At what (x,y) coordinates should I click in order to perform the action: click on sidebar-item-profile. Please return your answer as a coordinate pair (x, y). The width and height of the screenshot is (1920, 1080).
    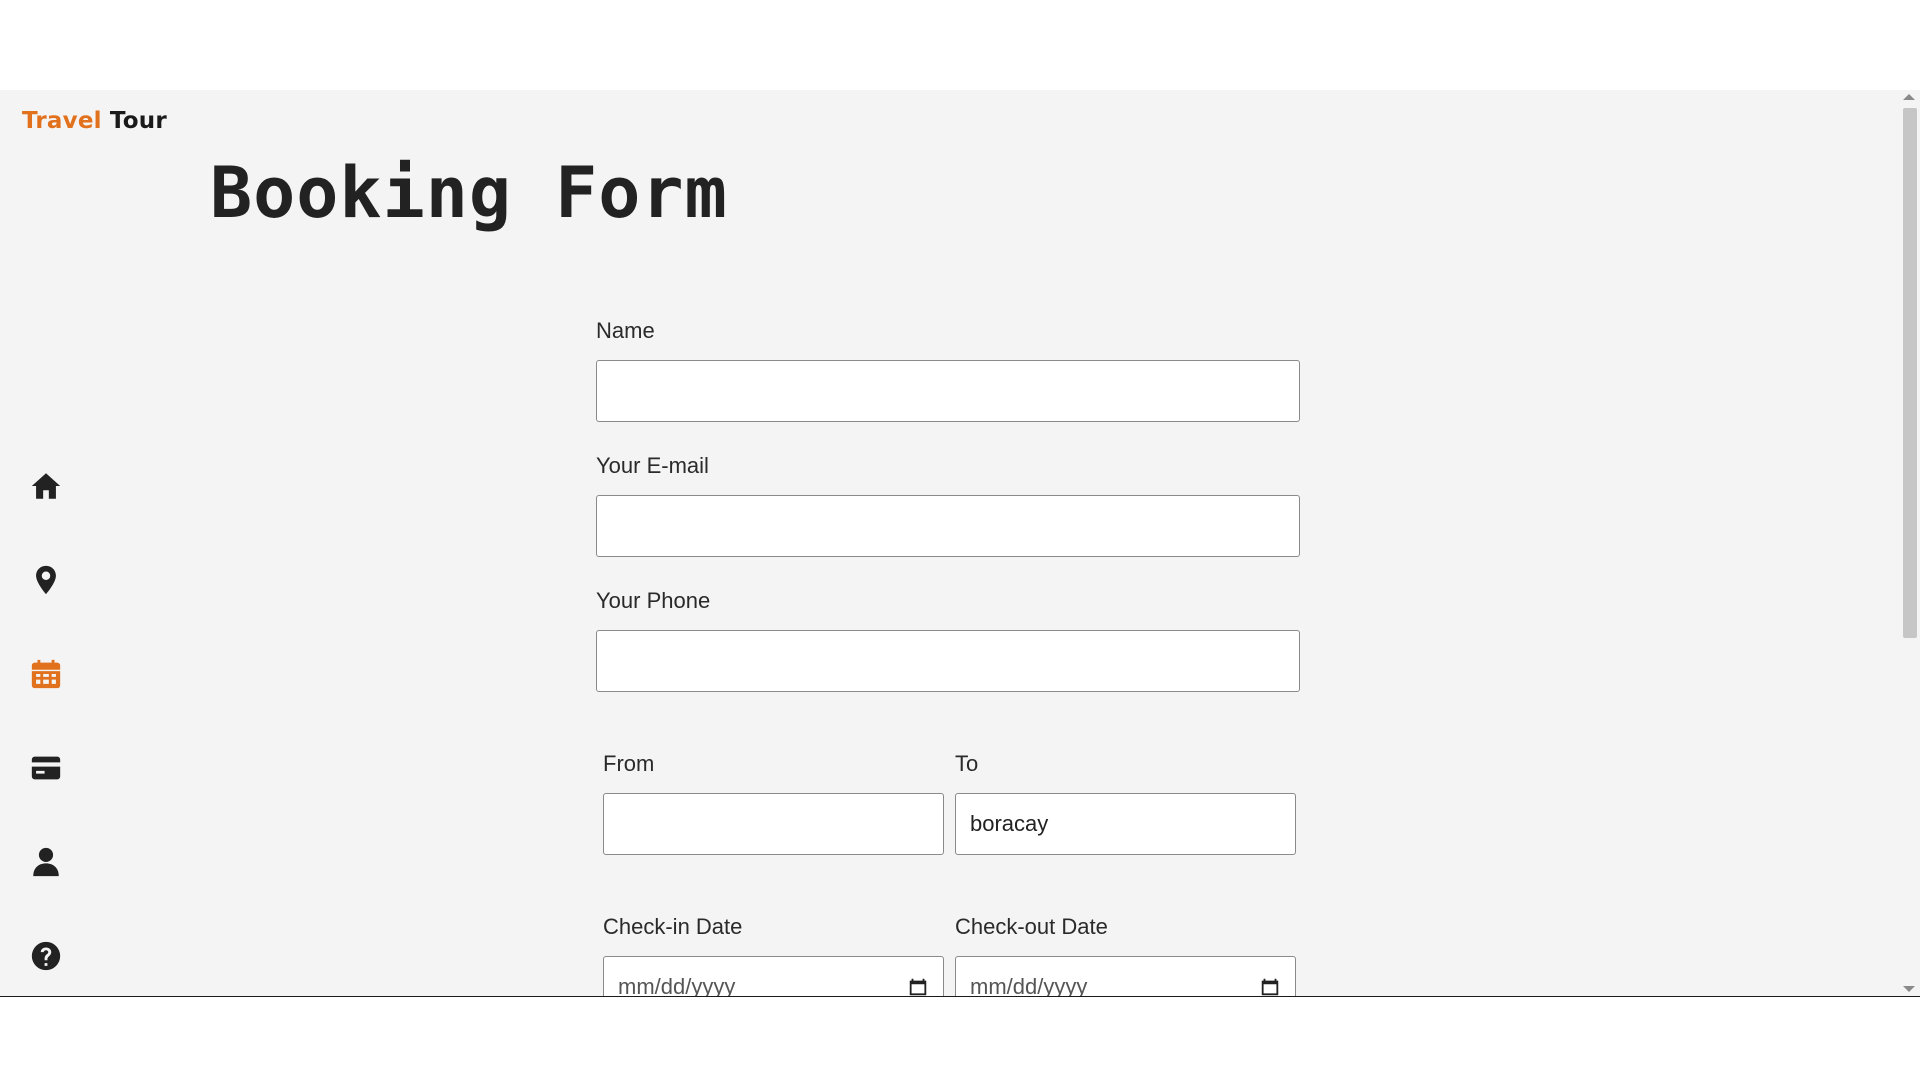
    Looking at the image, I should click on (46, 862).